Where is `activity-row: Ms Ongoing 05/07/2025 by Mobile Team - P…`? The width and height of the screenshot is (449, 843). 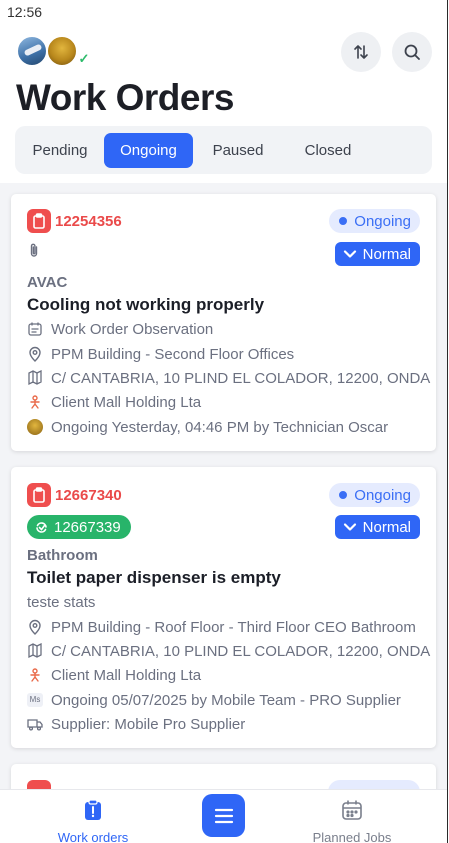
activity-row: Ms Ongoing 05/07/2025 by Mobile Team - P… is located at coordinates (214, 700).